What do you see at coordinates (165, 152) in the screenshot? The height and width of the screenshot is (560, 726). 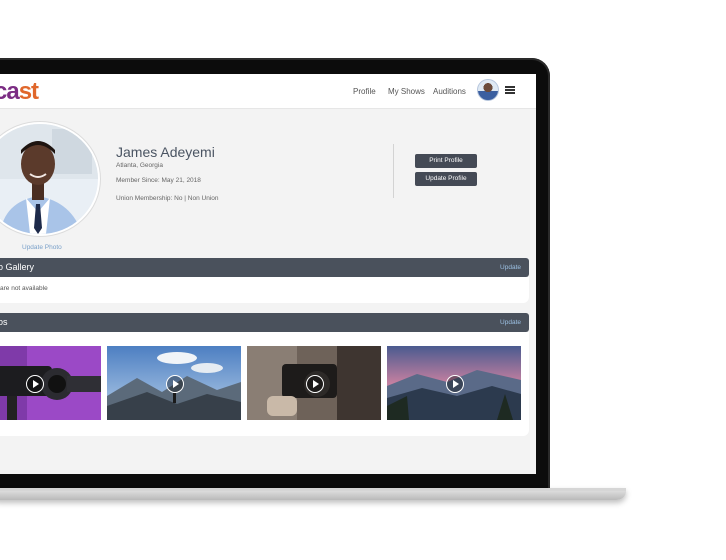 I see `profile-name: James Adeyemi` at bounding box center [165, 152].